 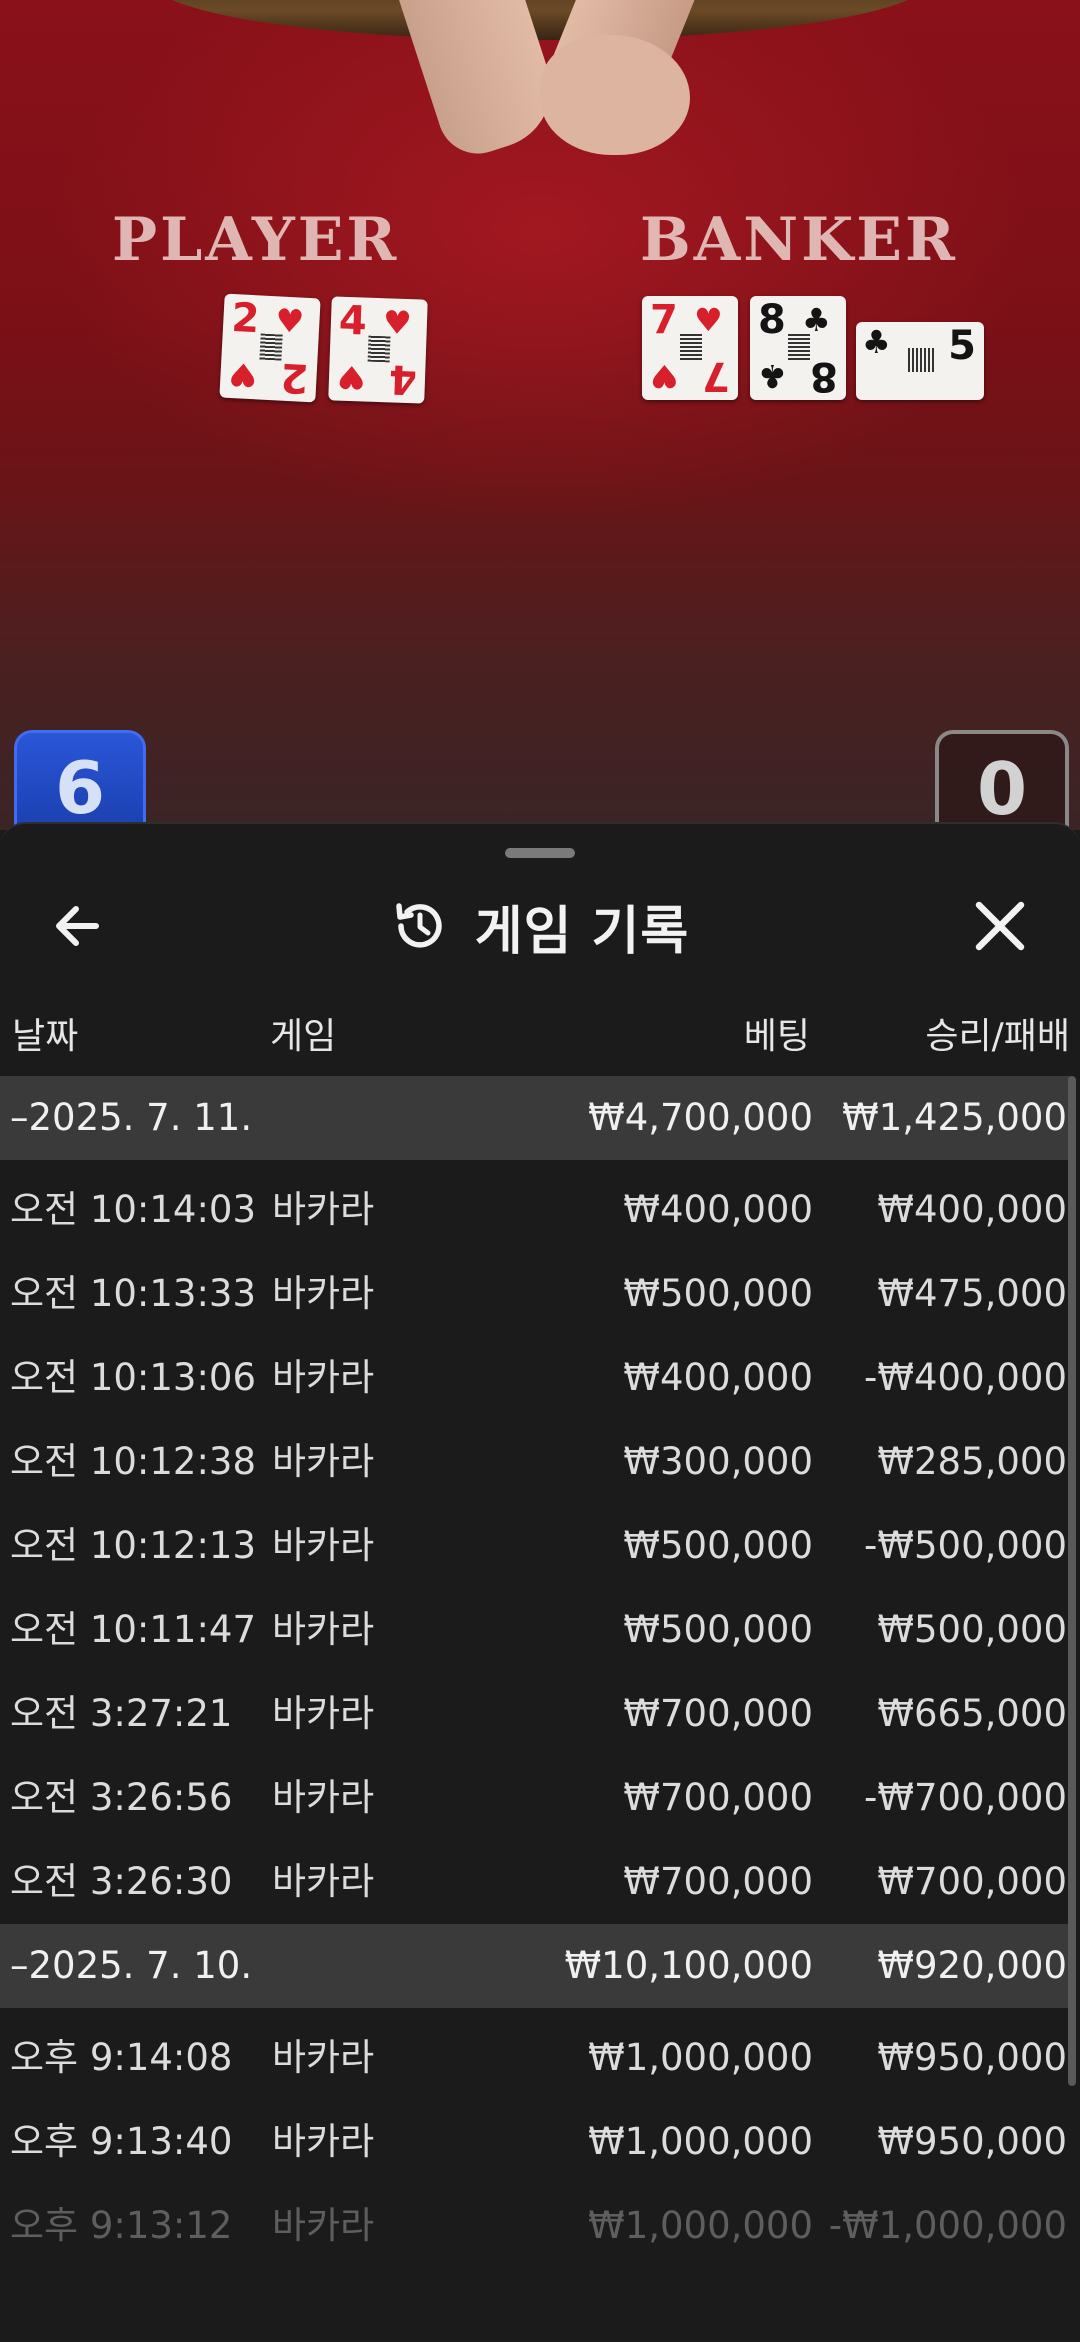 I want to click on close-icon, so click(x=1000, y=926).